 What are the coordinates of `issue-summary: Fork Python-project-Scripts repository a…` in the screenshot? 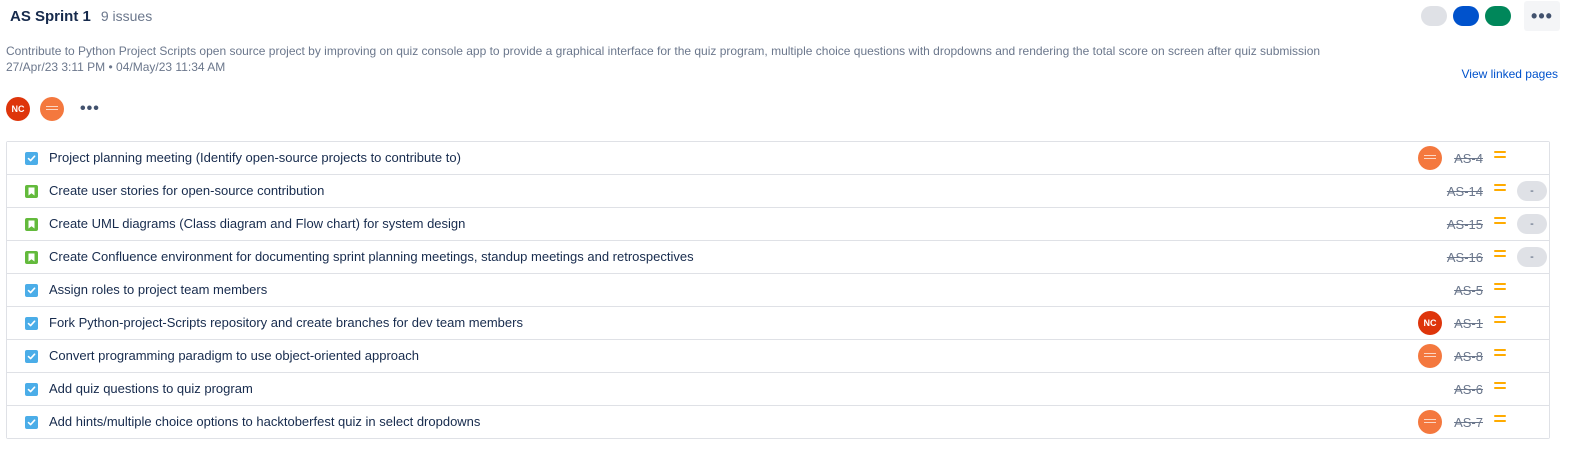 It's located at (286, 322).